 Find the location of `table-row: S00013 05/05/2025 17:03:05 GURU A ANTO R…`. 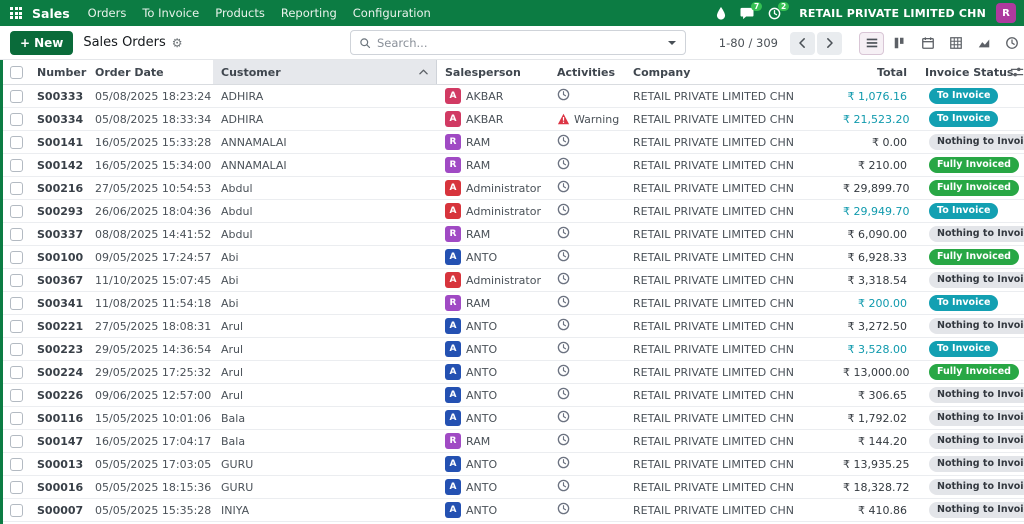

table-row: S00013 05/05/2025 17:03:05 GURU A ANTO R… is located at coordinates (513, 464).